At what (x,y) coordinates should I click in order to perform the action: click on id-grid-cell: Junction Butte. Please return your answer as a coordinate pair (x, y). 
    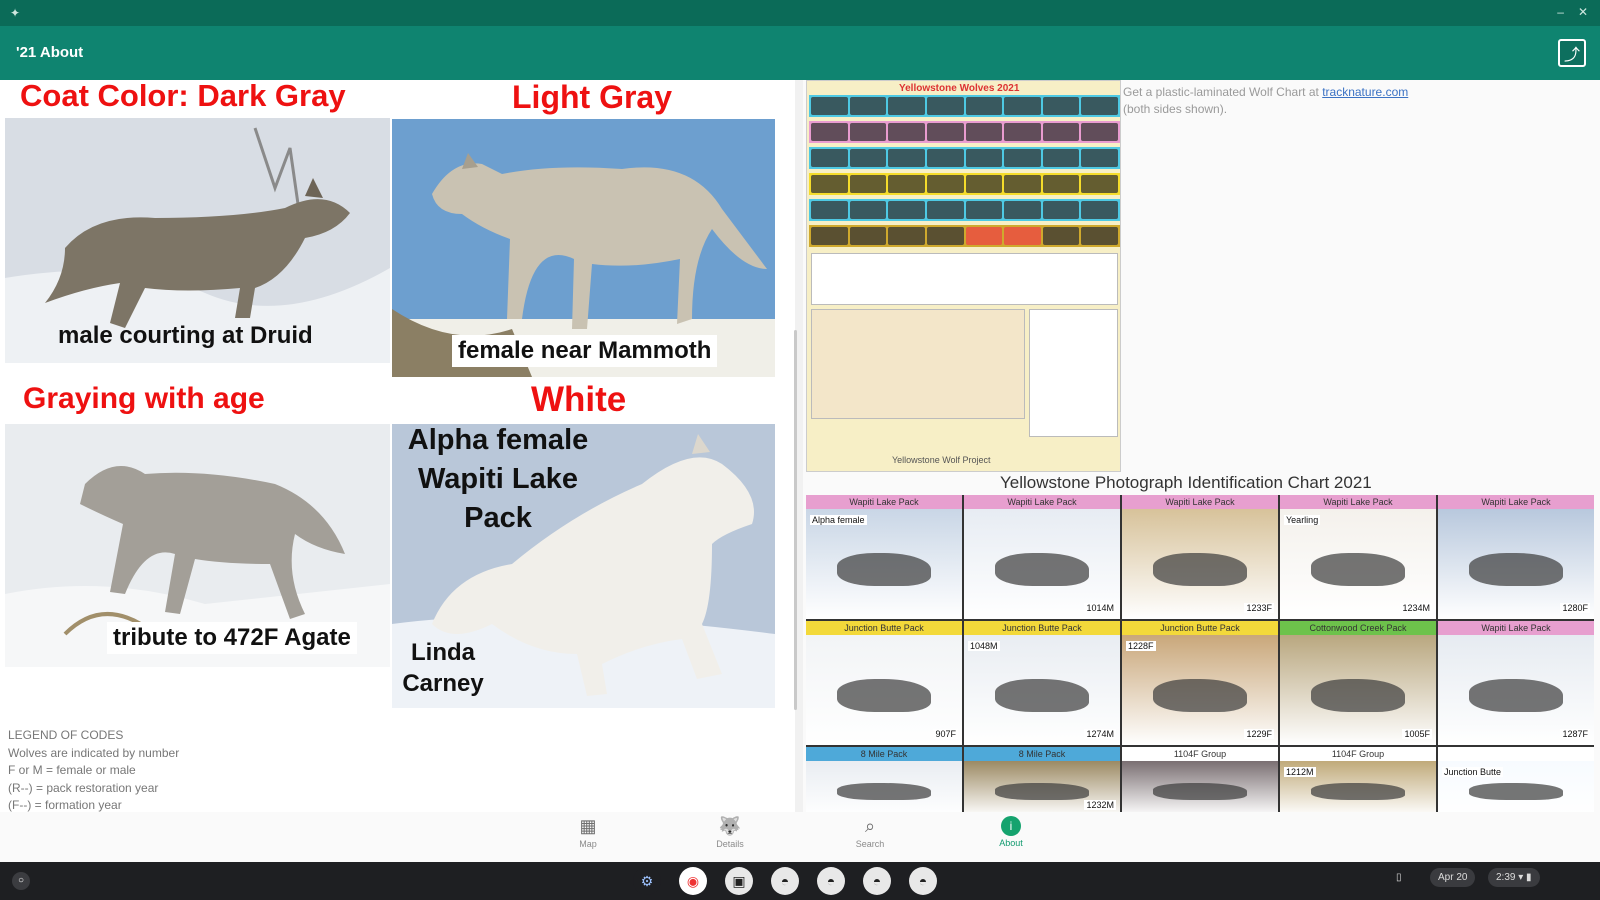
    Looking at the image, I should click on (1516, 781).